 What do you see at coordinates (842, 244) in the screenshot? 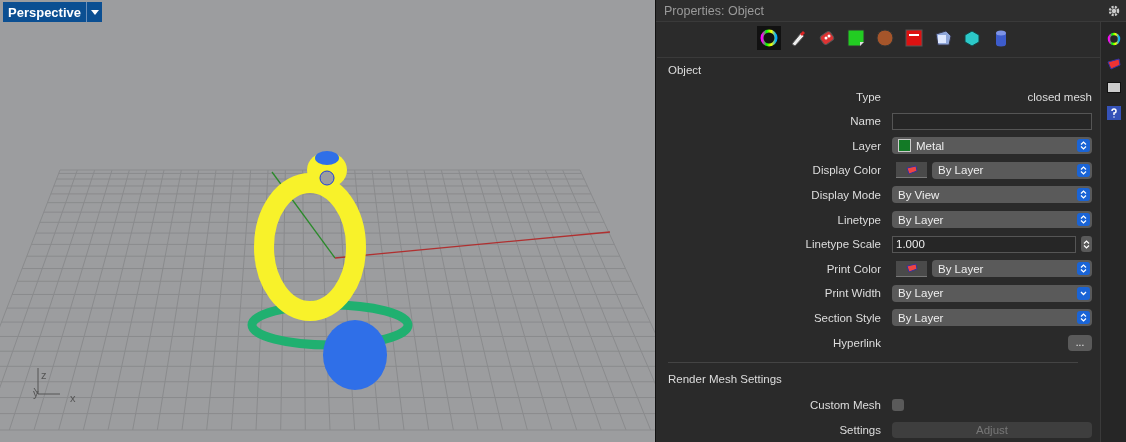
I see `field-label: Linetype Scale` at bounding box center [842, 244].